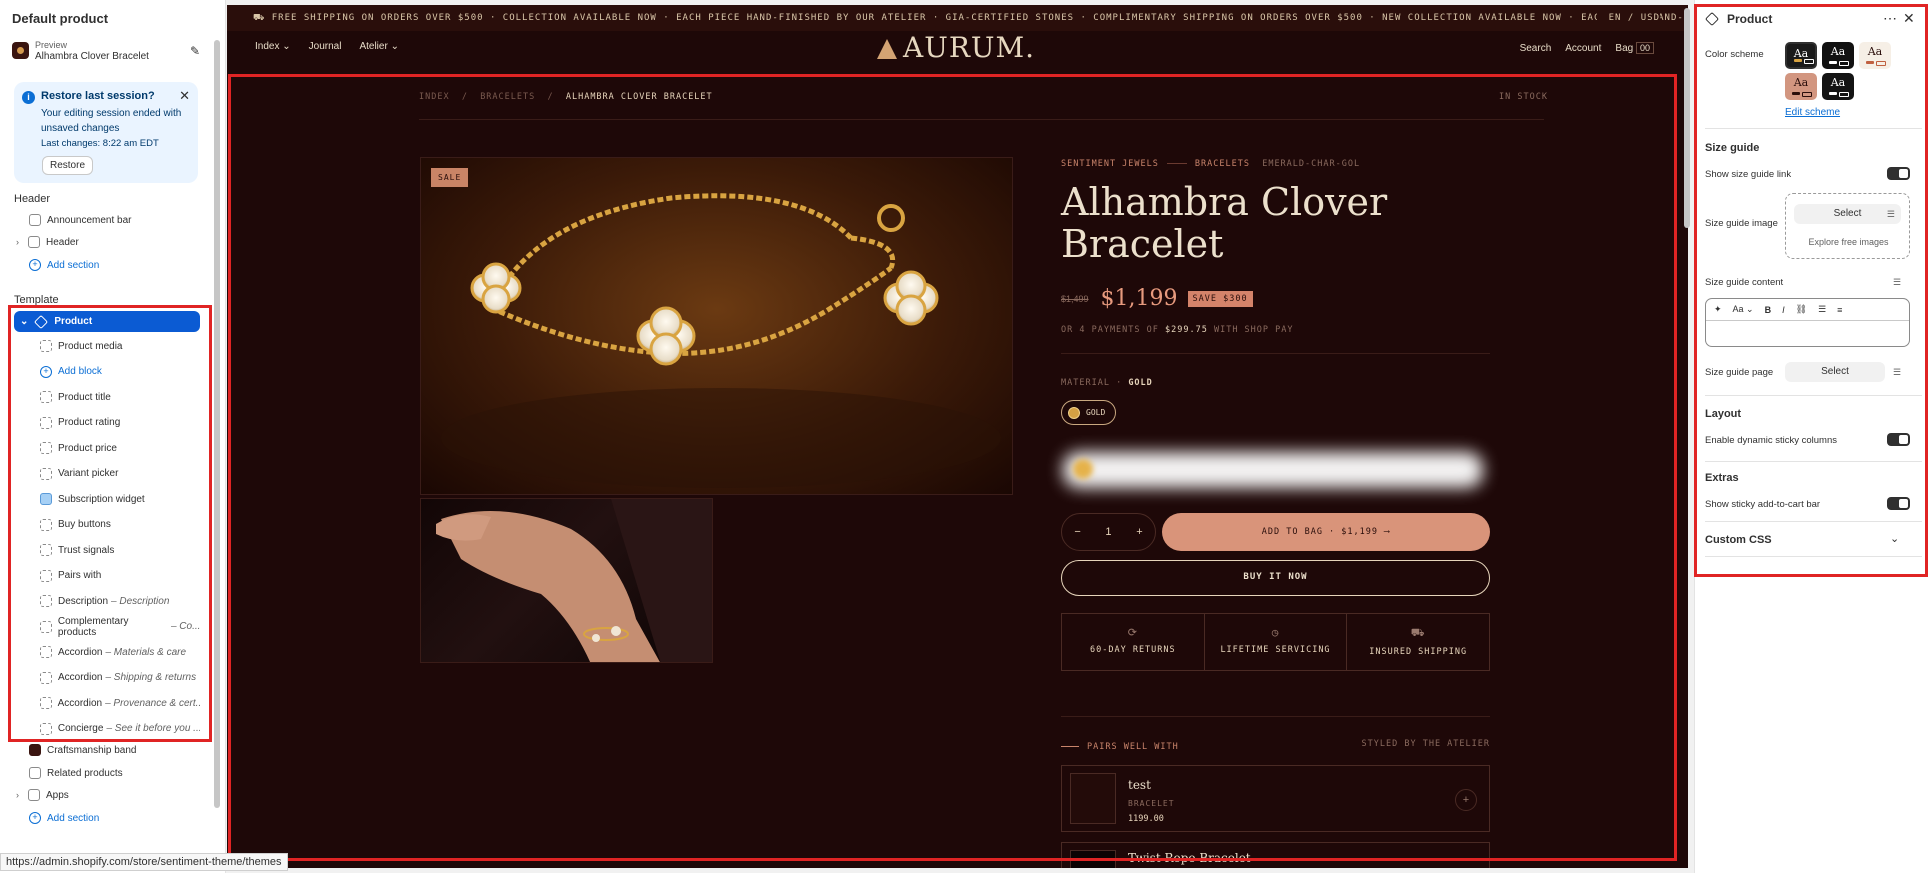 The width and height of the screenshot is (1930, 873). Describe the element at coordinates (1085, 383) in the screenshot. I see `option-name: MATERIAL` at that location.